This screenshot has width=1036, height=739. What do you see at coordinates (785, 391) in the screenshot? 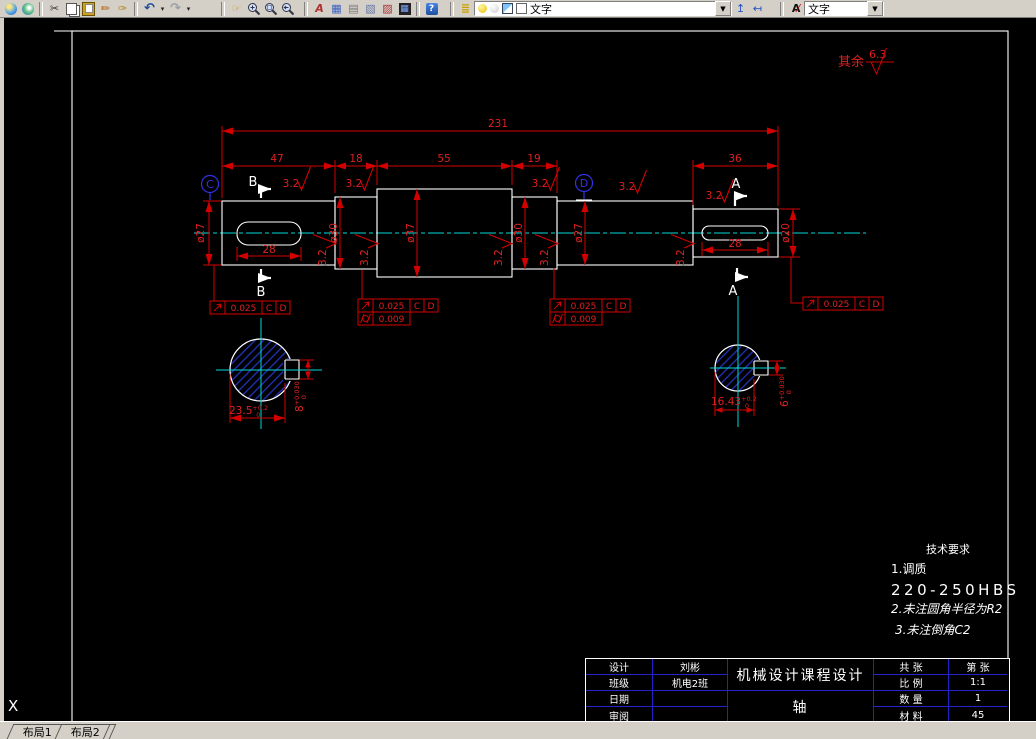
I see `xsec-right-depth-label: 6+0.0300` at bounding box center [785, 391].